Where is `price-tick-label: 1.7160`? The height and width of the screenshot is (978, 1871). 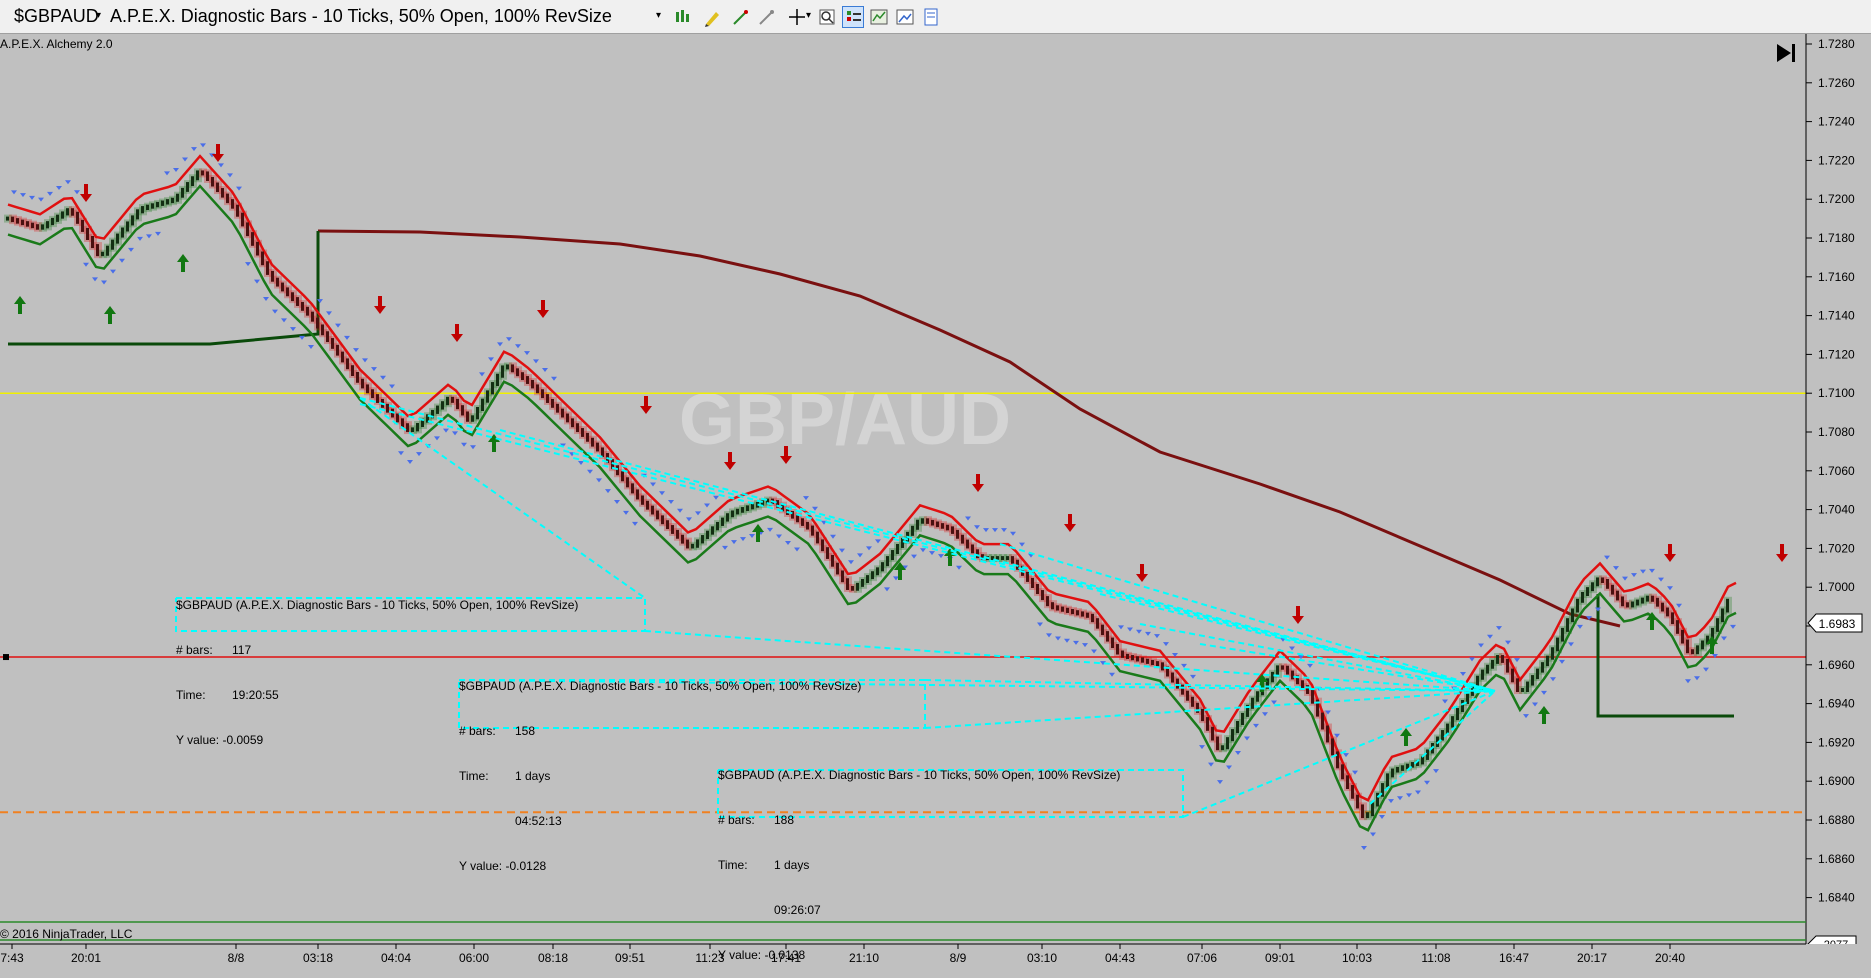
price-tick-label: 1.7160 is located at coordinates (1836, 277).